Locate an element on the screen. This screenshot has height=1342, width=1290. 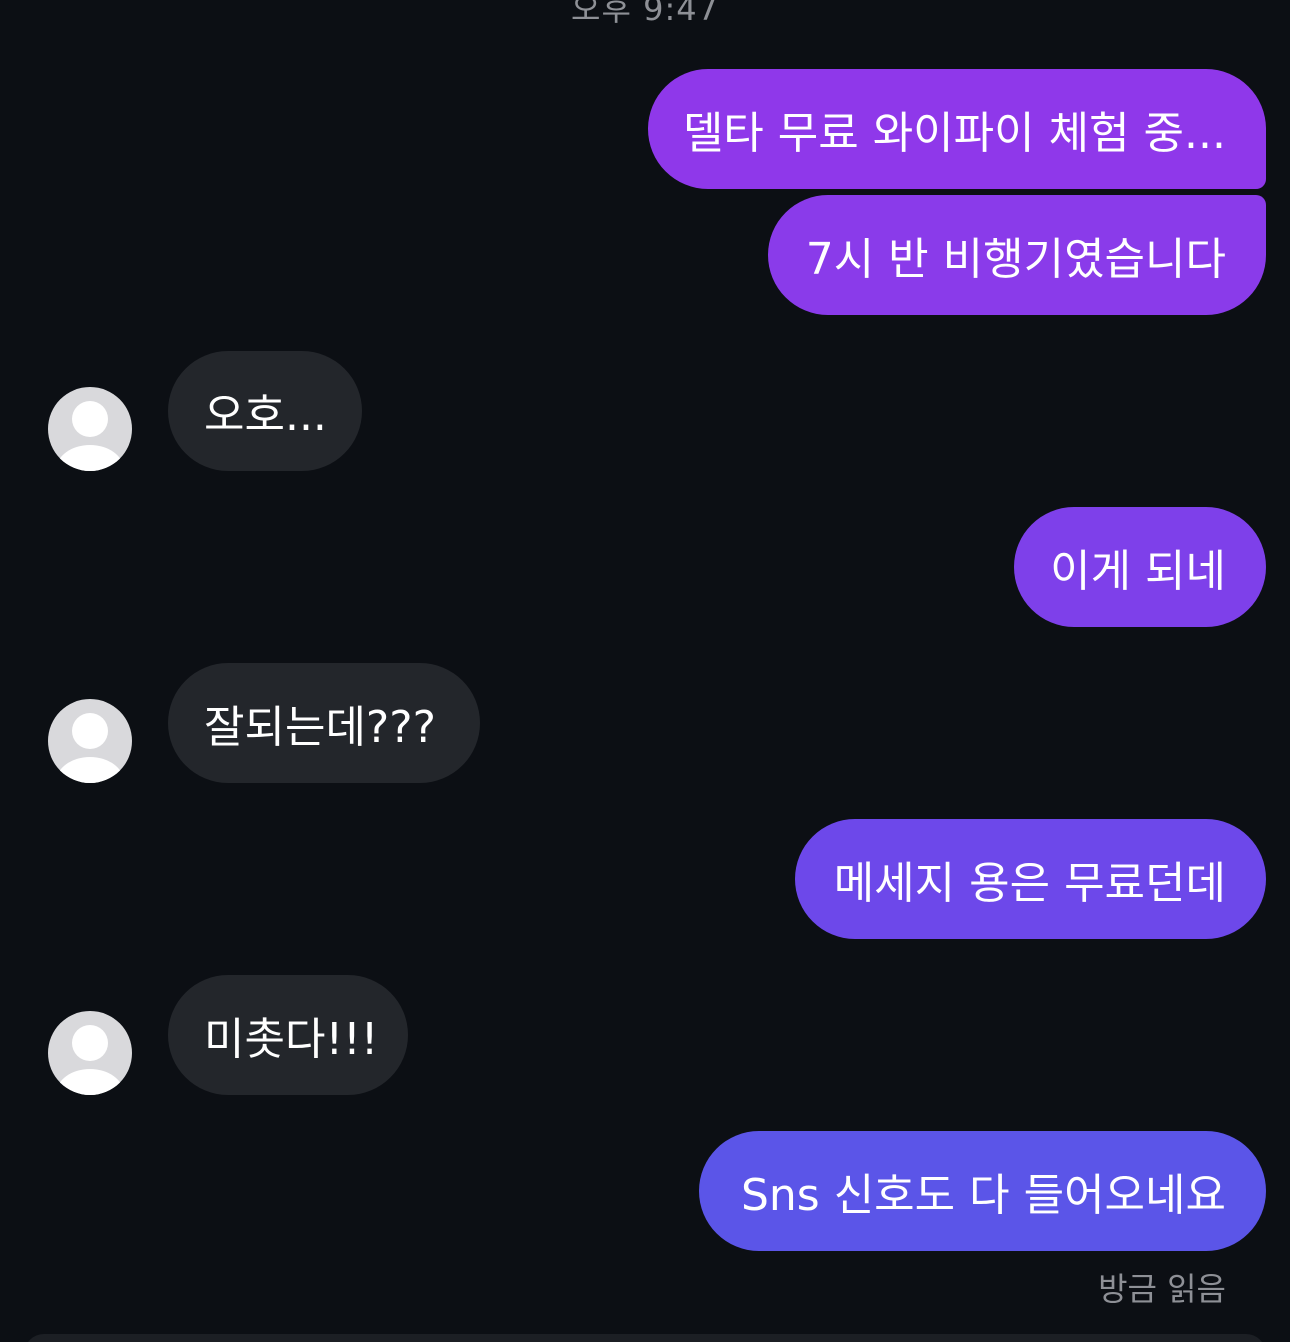
received-message-bubble: 잘되는데??? is located at coordinates (324, 723).